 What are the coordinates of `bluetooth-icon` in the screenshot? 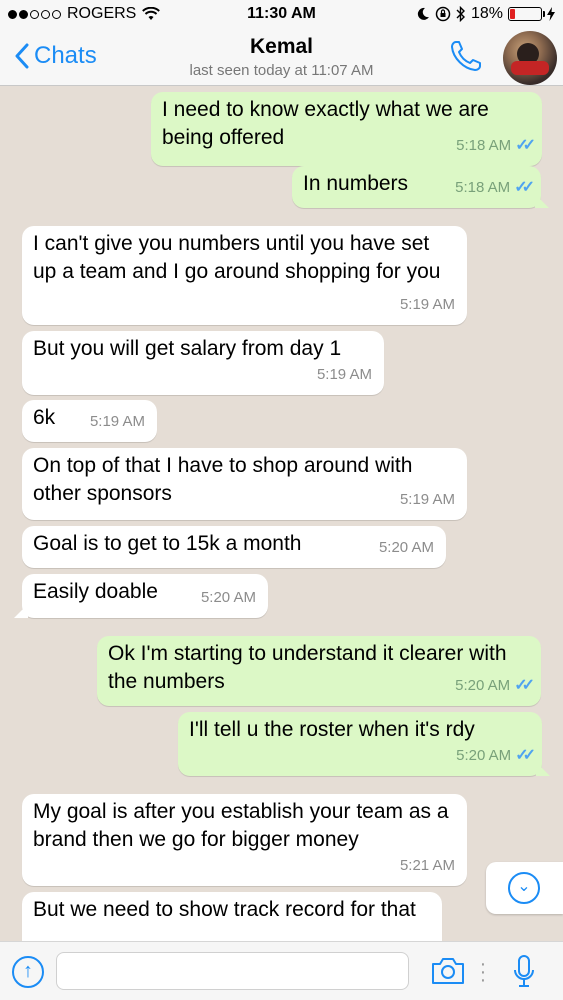 It's located at (460, 14).